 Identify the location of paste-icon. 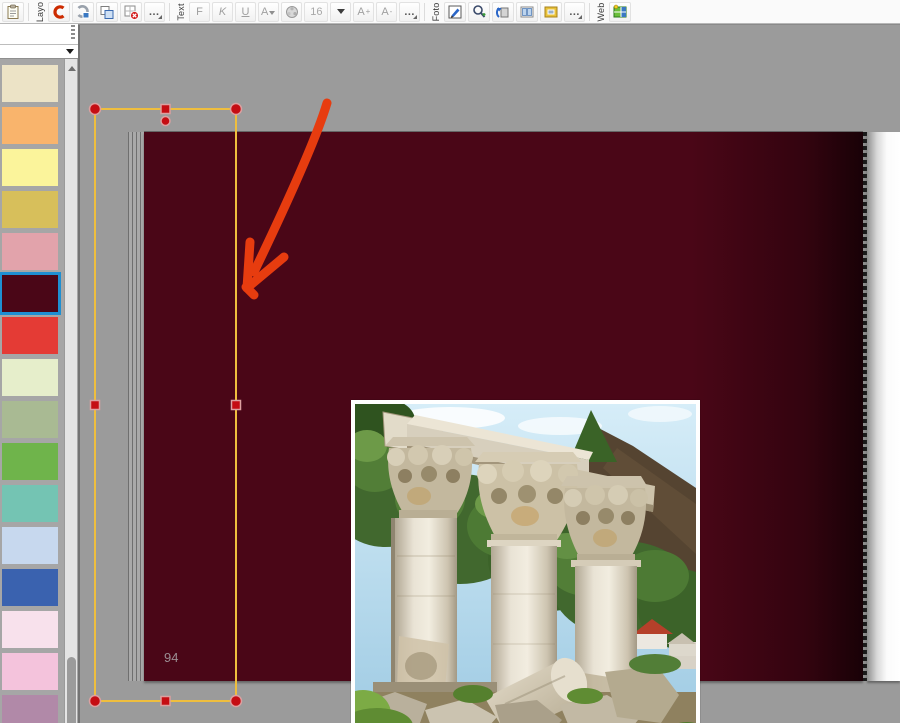
(13, 12).